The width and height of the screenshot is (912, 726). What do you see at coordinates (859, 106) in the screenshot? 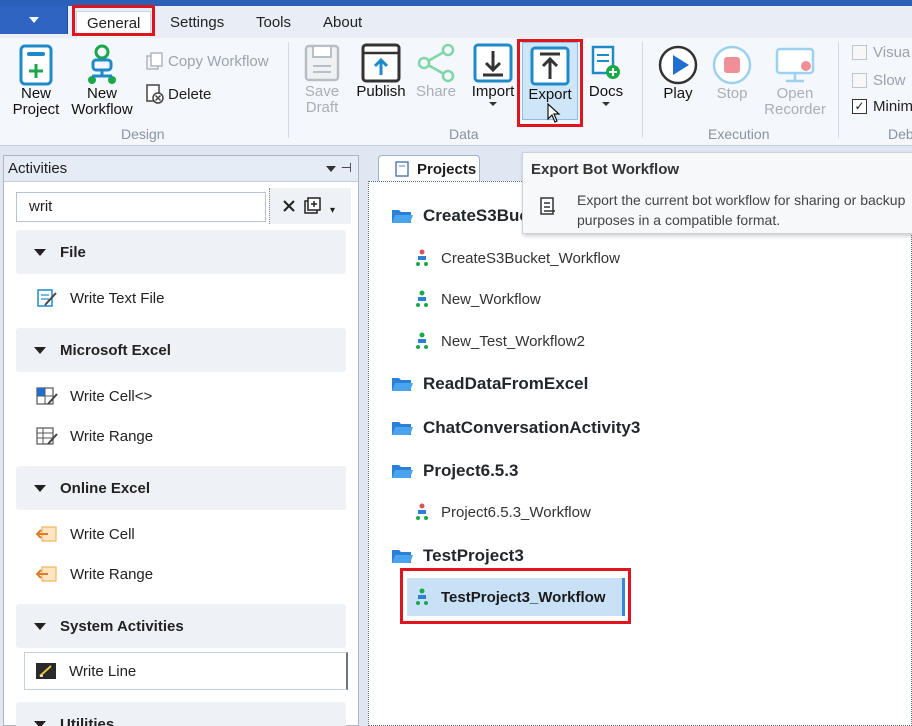
I see `minimize-checkbox: ✓` at bounding box center [859, 106].